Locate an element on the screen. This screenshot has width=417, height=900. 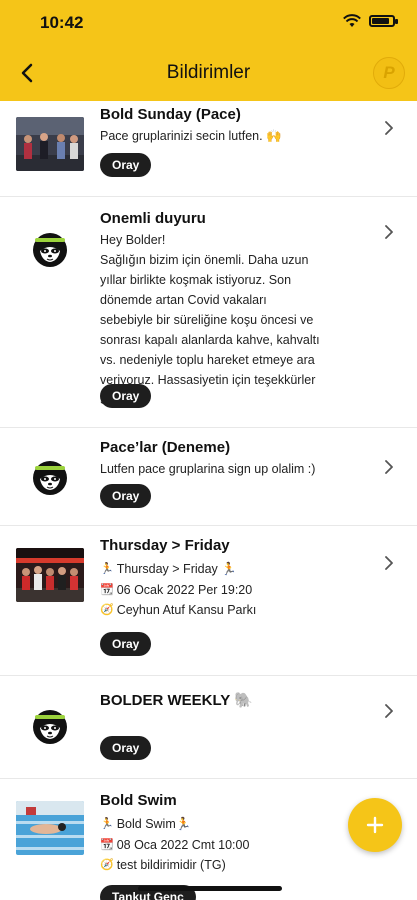
brand-logo: P is located at coordinates (389, 73).